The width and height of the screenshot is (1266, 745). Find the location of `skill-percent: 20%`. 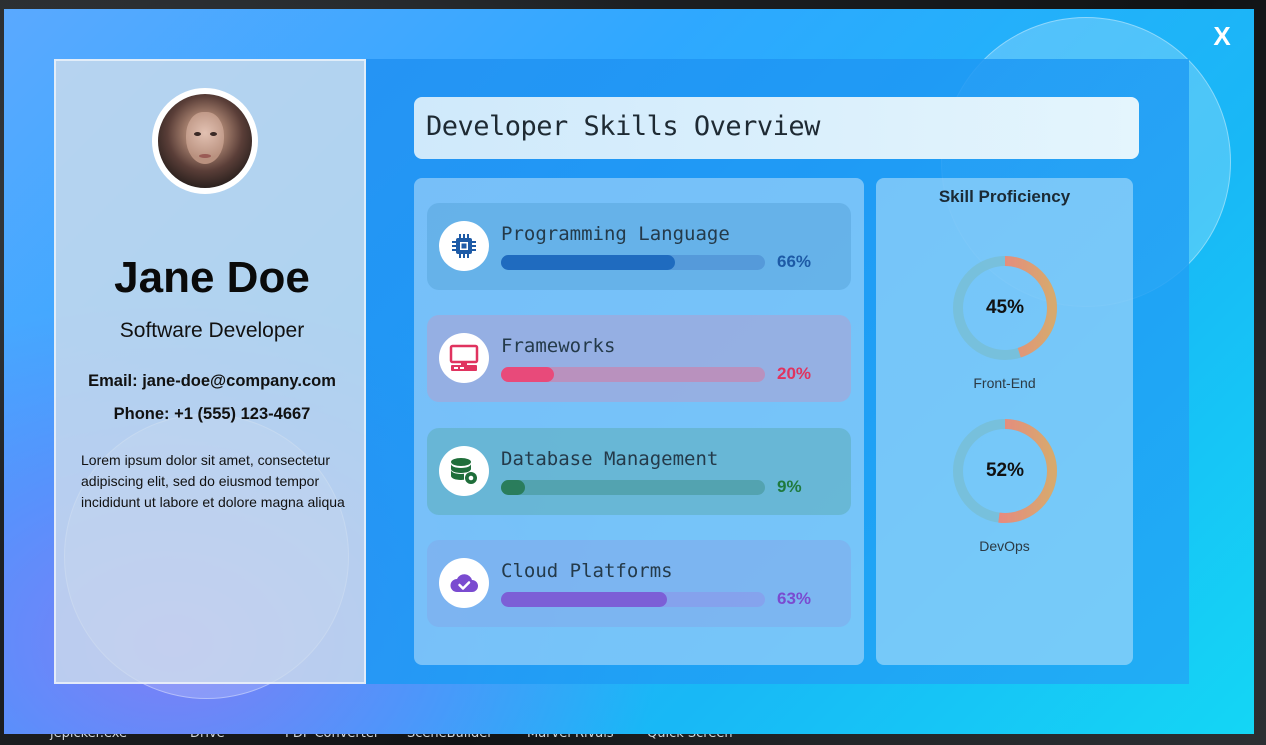

skill-percent: 20% is located at coordinates (794, 373).